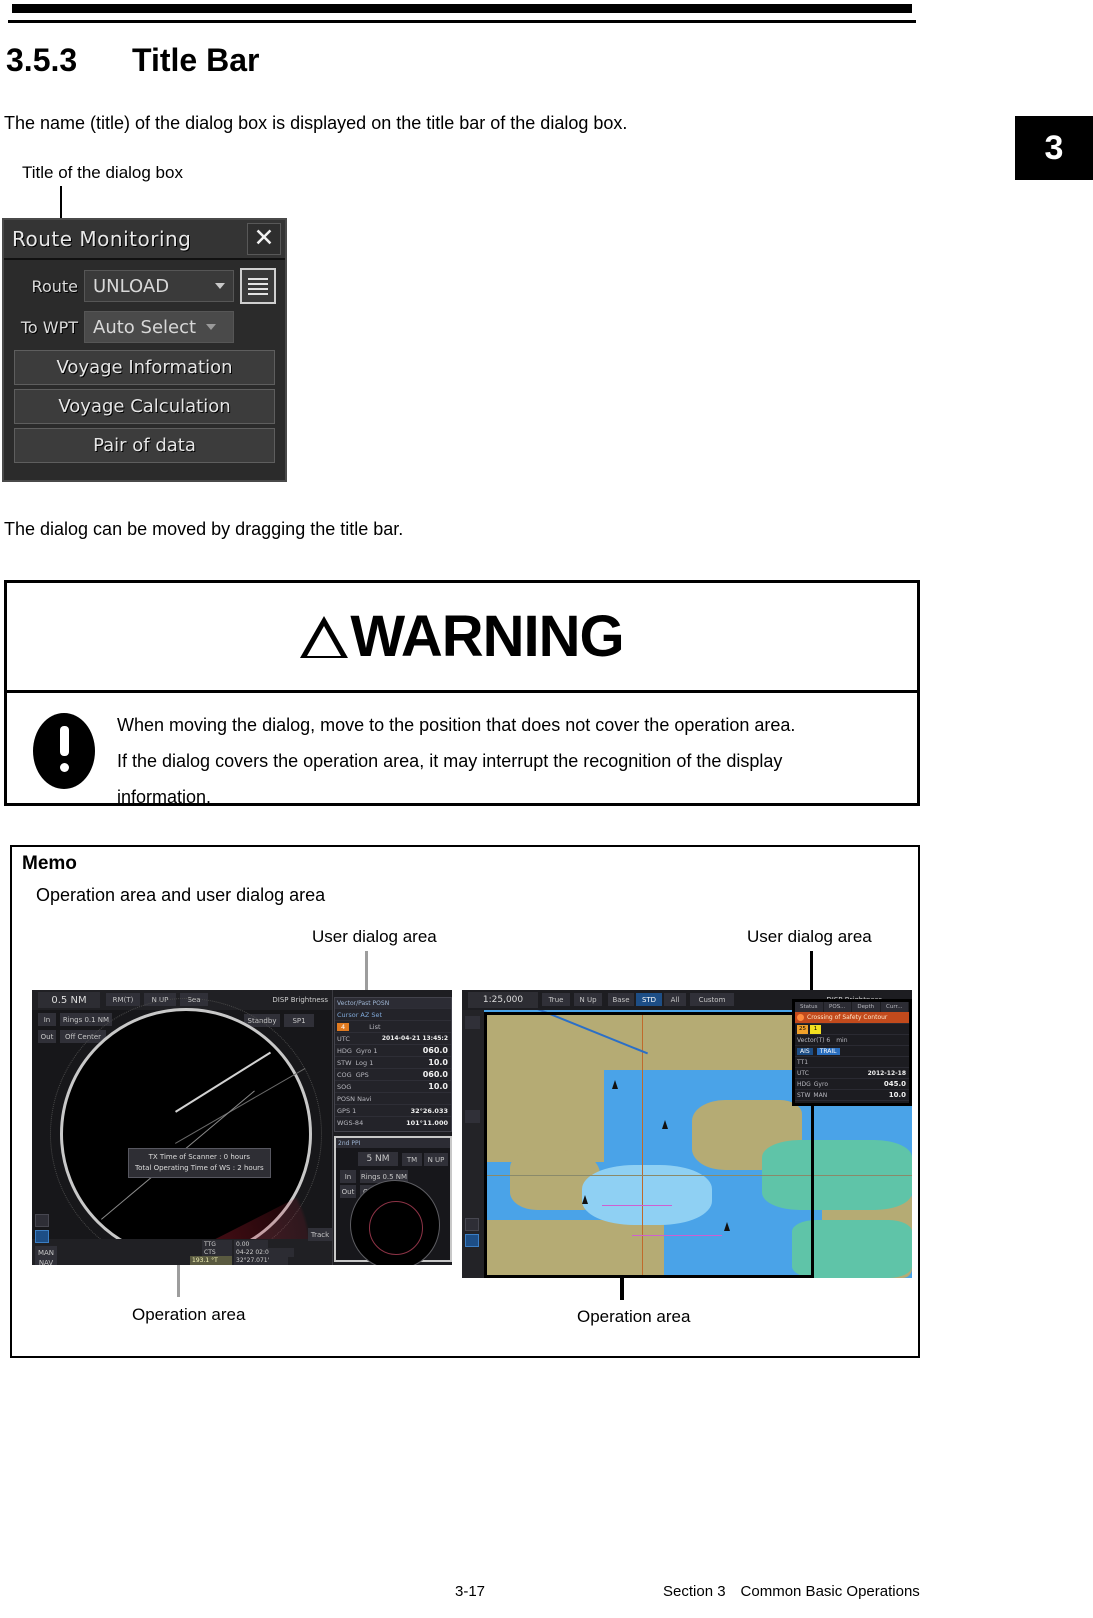 This screenshot has height=1618, width=1093. Describe the element at coordinates (393, 1003) in the screenshot. I see `radar-dialog-header: Vector/Past POSN` at that location.